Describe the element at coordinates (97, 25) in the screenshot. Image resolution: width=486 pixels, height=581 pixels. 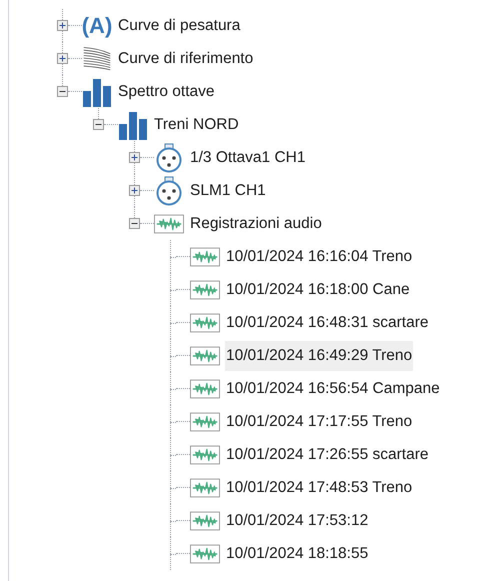
I see `weighting-icon: (A)` at that location.